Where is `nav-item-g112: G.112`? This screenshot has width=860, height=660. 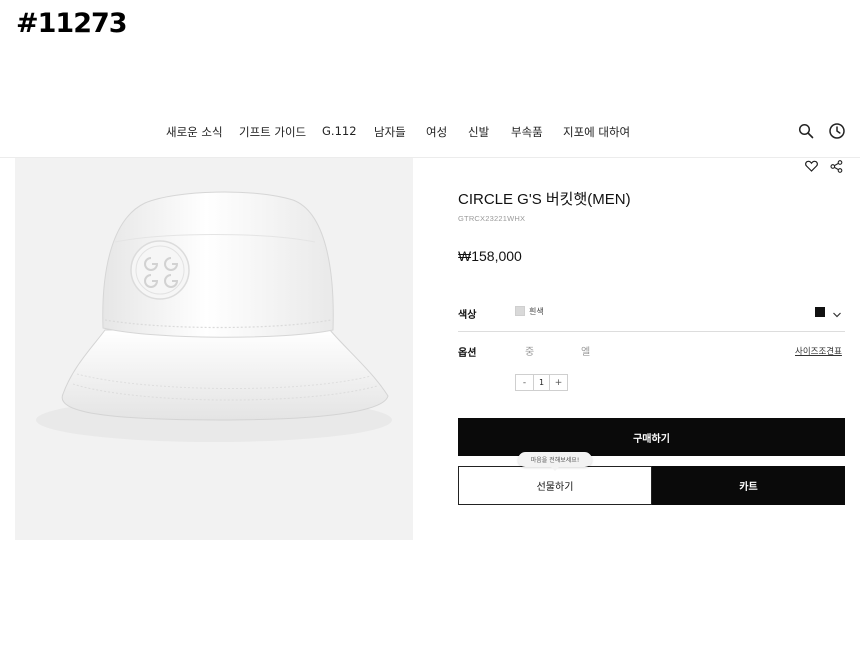 nav-item-g112: G.112 is located at coordinates (339, 131).